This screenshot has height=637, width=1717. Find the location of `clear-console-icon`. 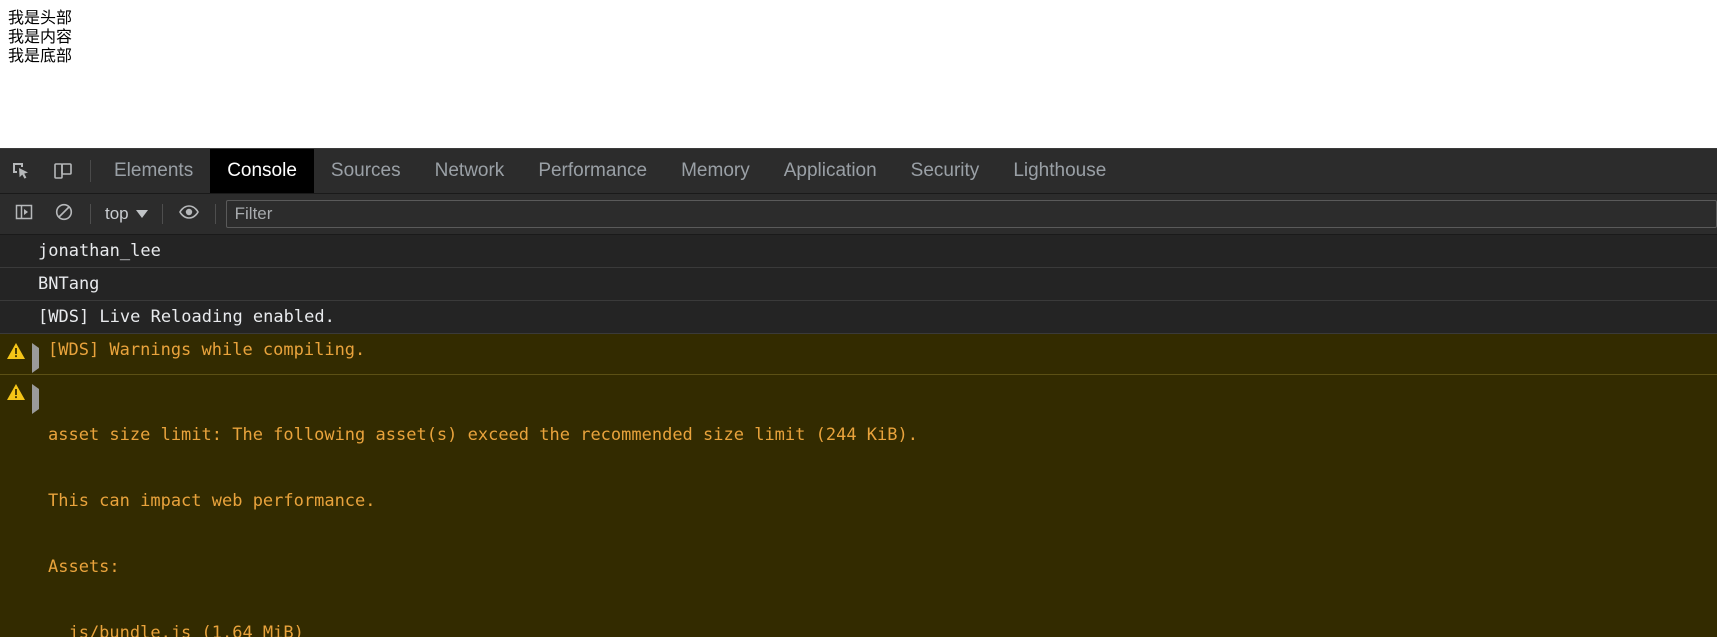

clear-console-icon is located at coordinates (64, 214).